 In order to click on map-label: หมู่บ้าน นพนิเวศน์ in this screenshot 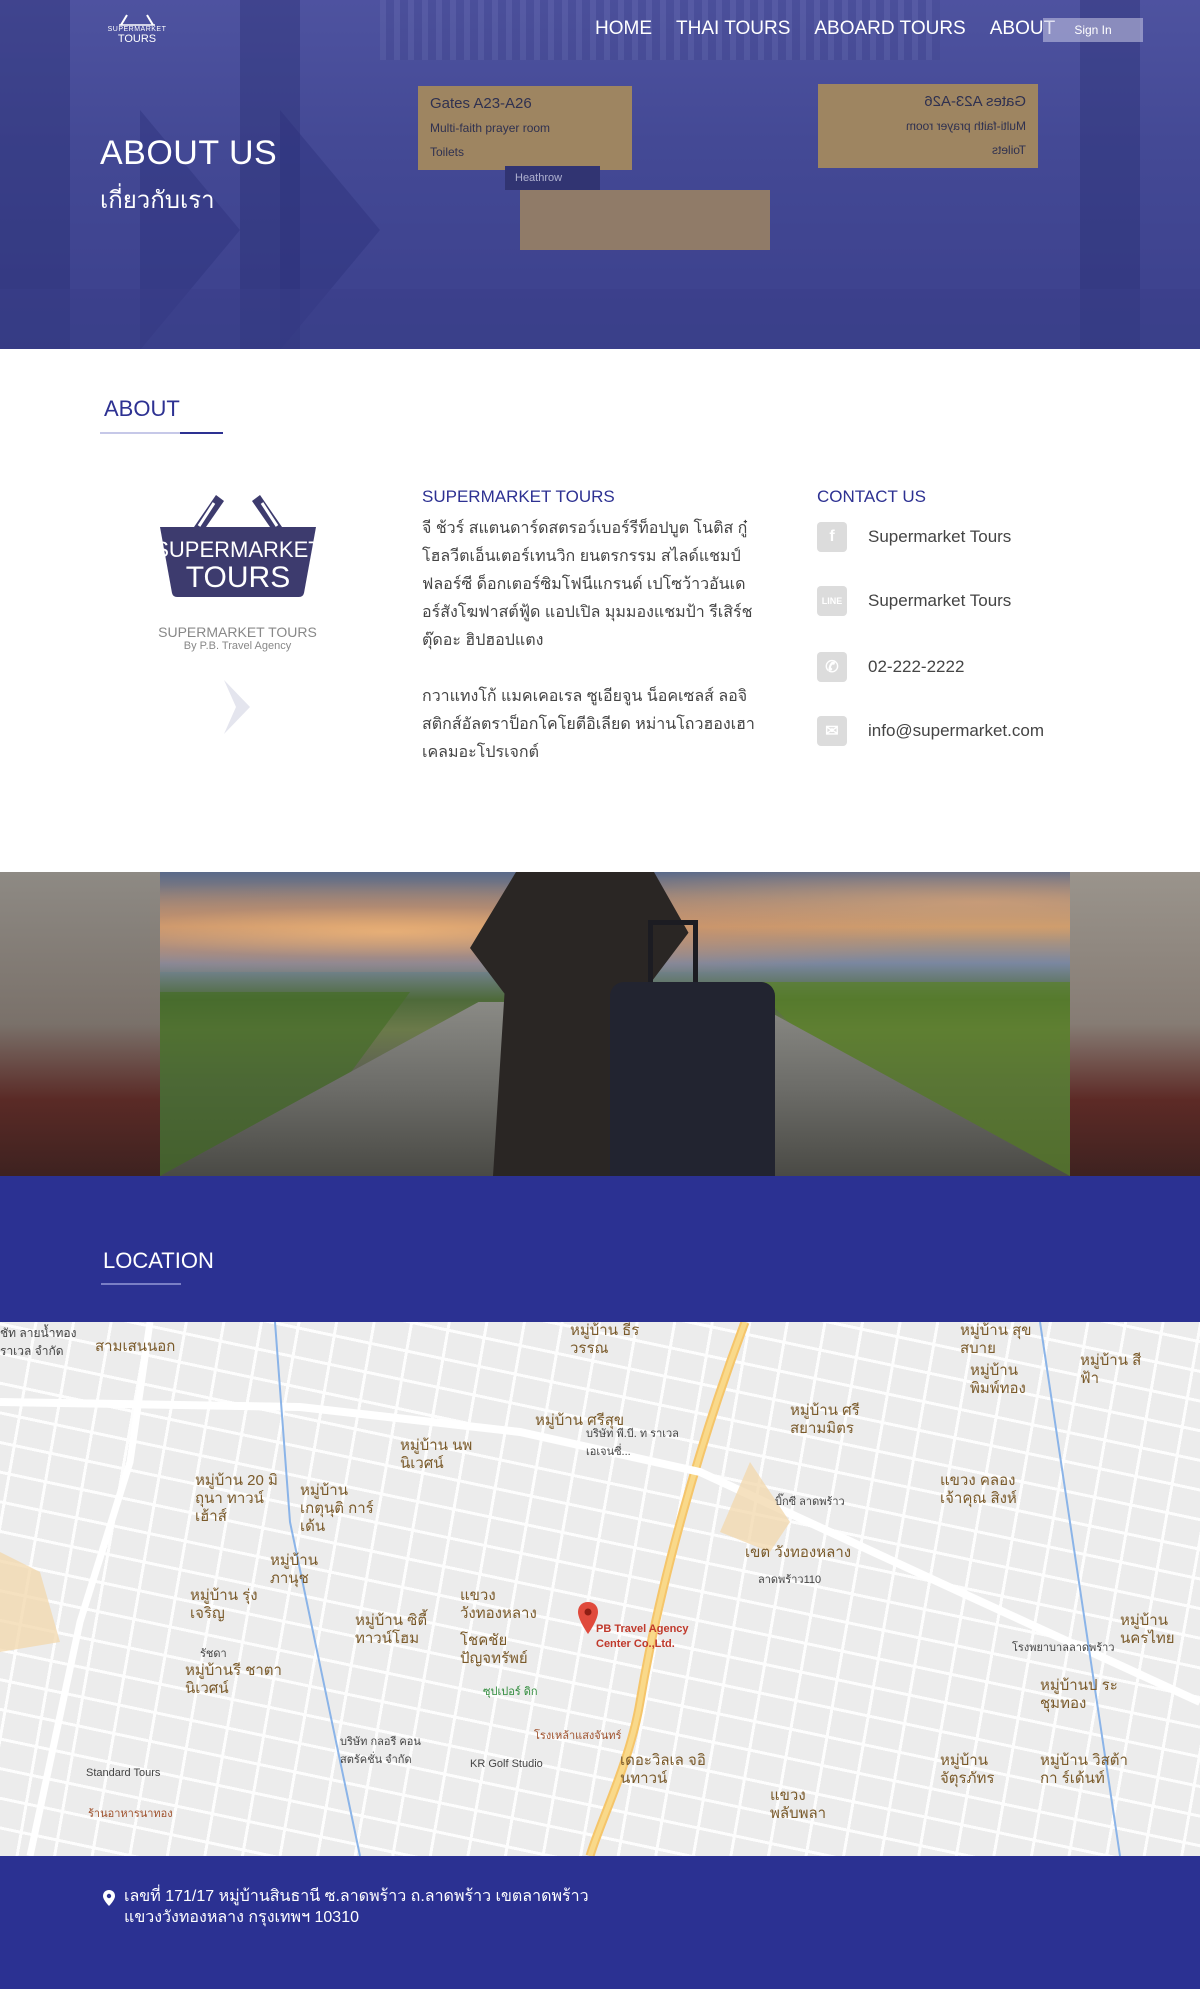, I will do `click(436, 1454)`.